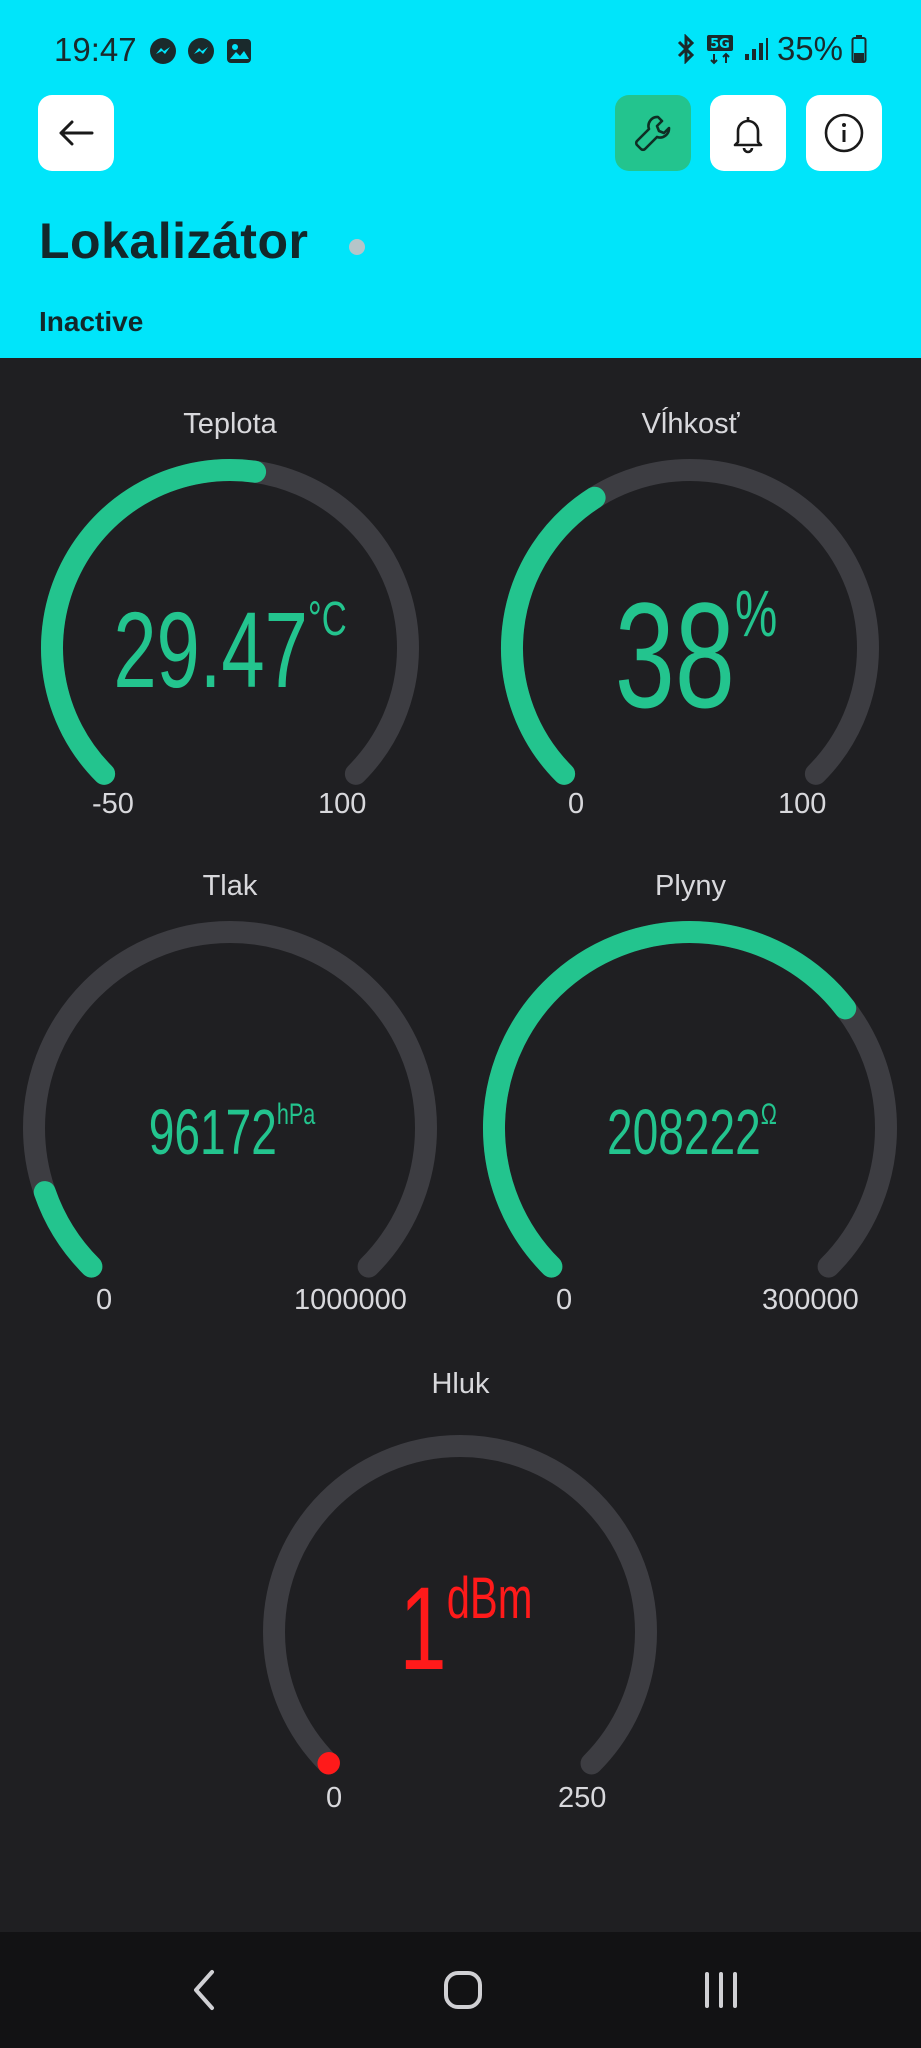  I want to click on recents-nav-icon, so click(721, 1990).